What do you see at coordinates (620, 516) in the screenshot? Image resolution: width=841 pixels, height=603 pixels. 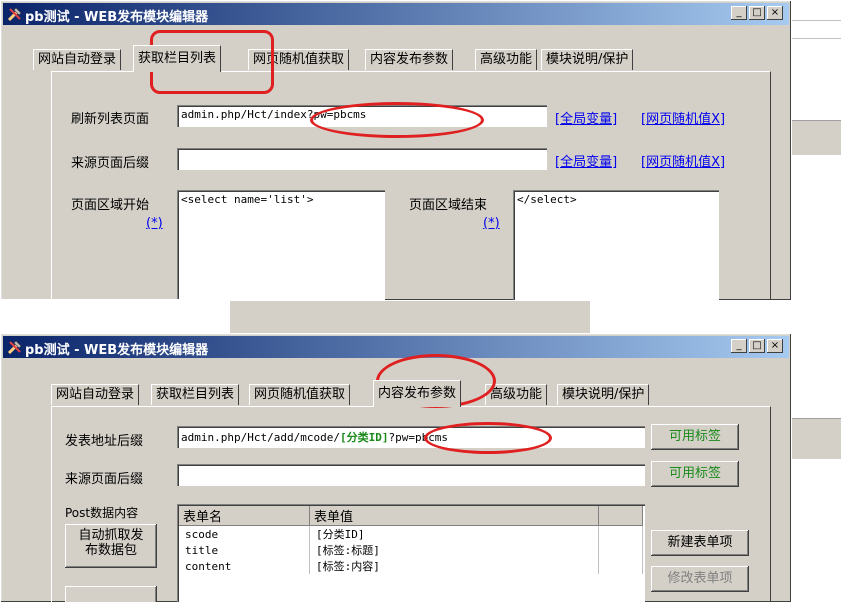 I see `column-header-empty` at bounding box center [620, 516].